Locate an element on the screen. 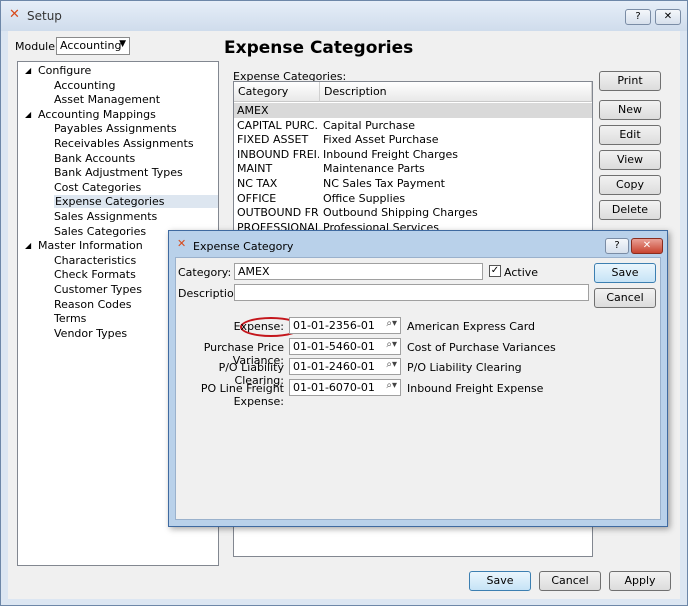 This screenshot has height=606, width=688. title-bar: ✕ Setup ? ✕ is located at coordinates (344, 16).